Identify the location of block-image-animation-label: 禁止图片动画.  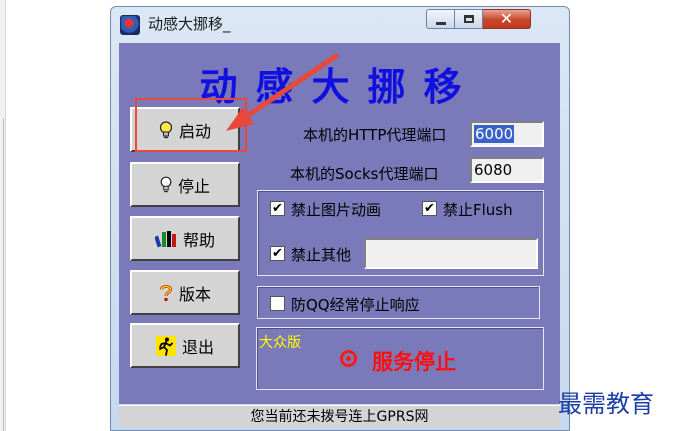
(336, 209).